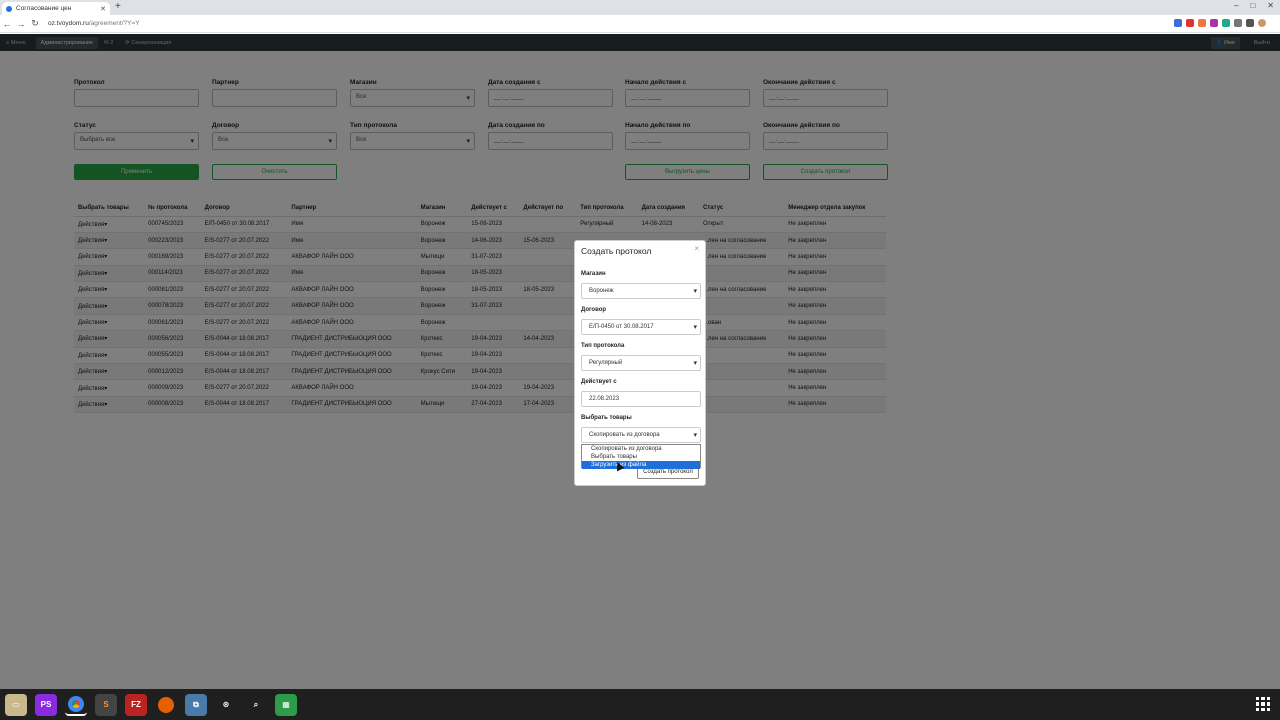  Describe the element at coordinates (641, 449) in the screenshot. I see `dropdown-option: Скопировать из договора` at that location.